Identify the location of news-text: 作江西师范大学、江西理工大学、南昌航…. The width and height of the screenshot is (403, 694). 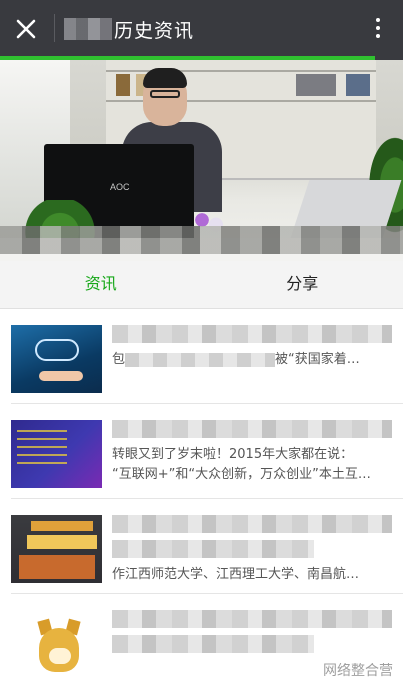
(252, 549).